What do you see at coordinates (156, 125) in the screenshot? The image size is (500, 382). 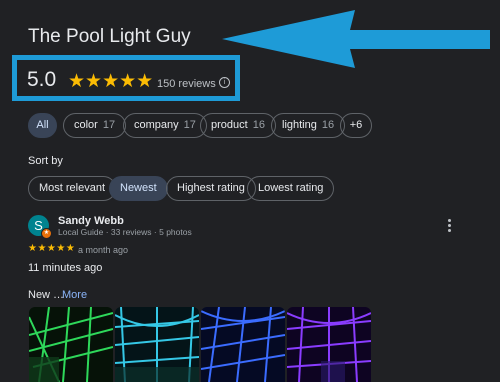 I see `filter-chip-label: company` at bounding box center [156, 125].